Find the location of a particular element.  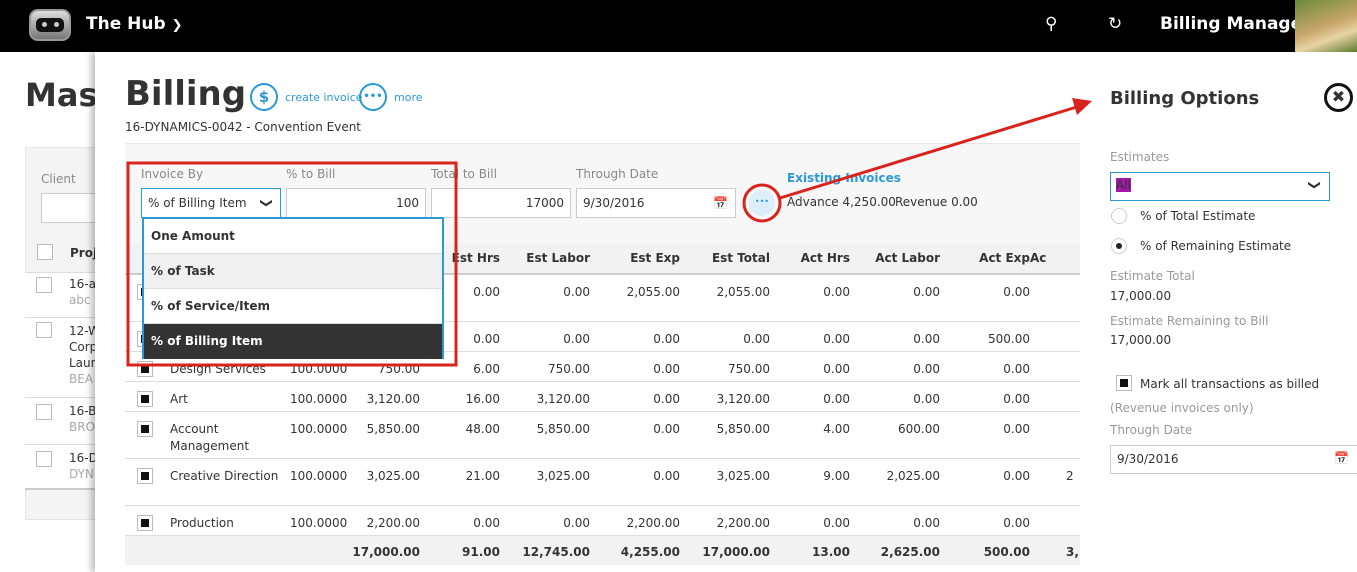

annotation-arrow-line is located at coordinates (930, 152).